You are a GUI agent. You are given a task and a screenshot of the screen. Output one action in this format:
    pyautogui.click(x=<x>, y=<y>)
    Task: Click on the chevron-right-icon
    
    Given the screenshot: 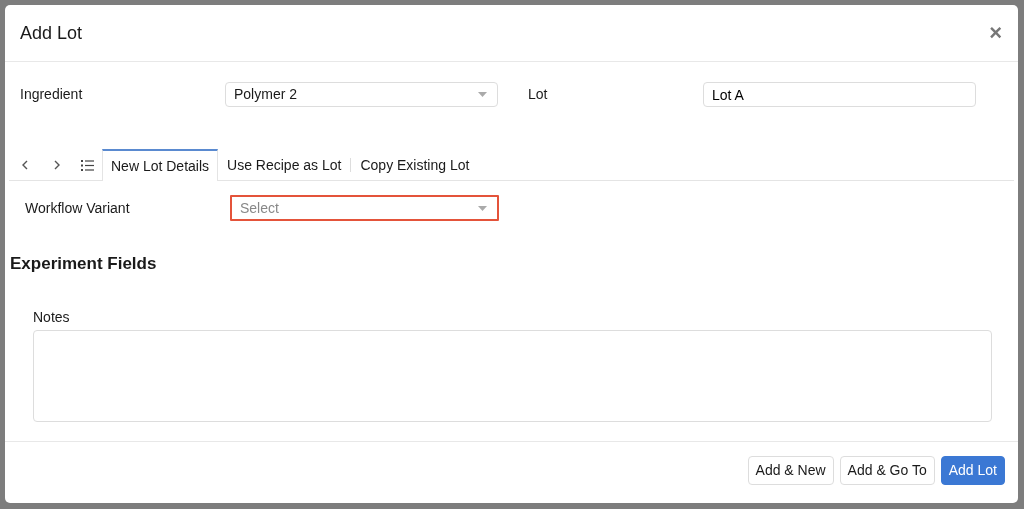 What is the action you would take?
    pyautogui.click(x=57, y=165)
    